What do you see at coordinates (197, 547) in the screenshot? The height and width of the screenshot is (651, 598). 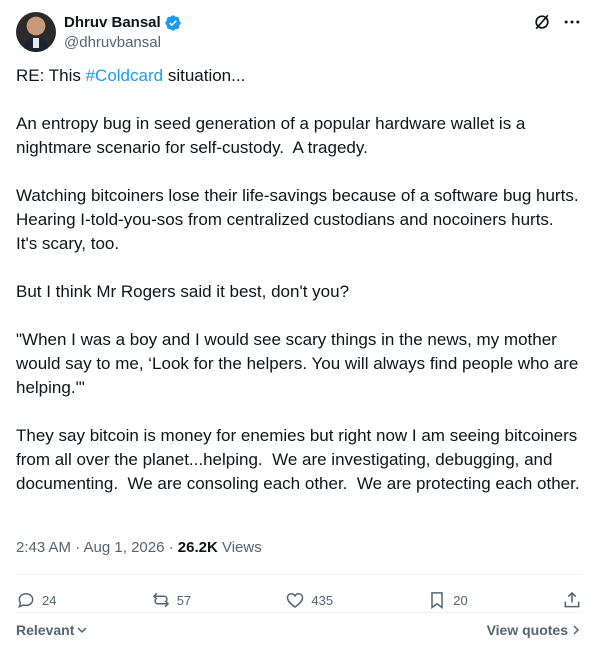 I see `views-count: 26.2K` at bounding box center [197, 547].